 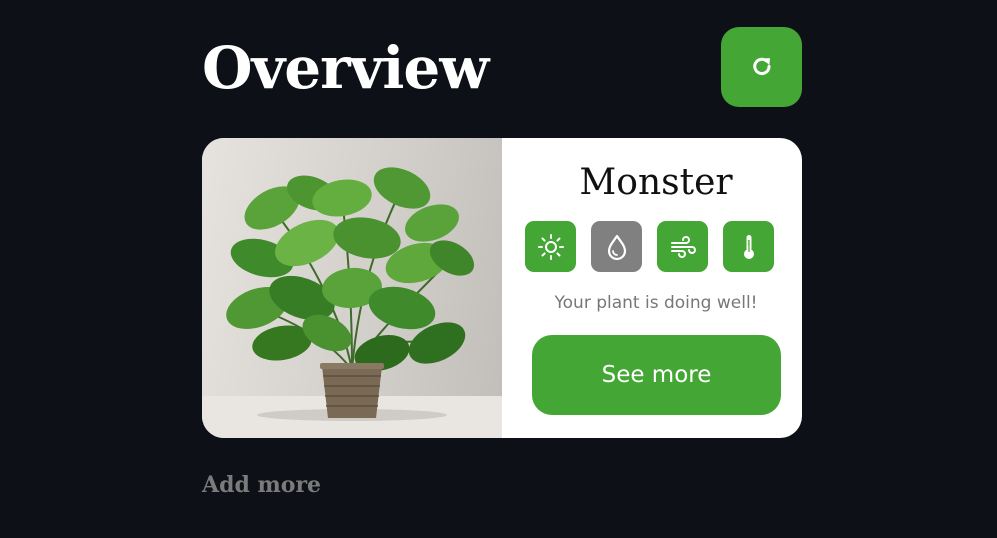 What do you see at coordinates (656, 182) in the screenshot?
I see `plant-name: Monster` at bounding box center [656, 182].